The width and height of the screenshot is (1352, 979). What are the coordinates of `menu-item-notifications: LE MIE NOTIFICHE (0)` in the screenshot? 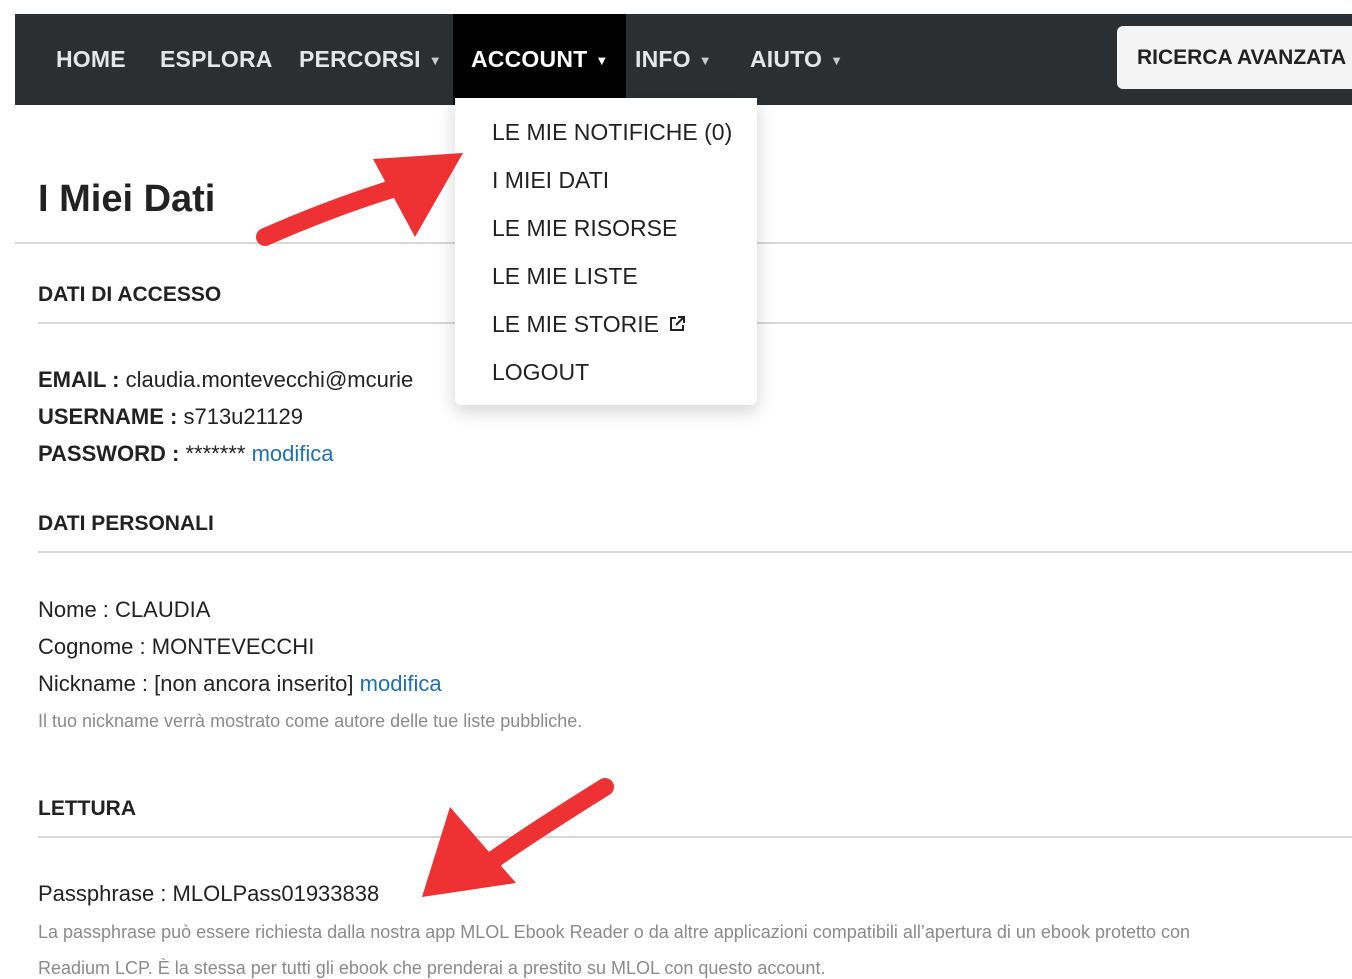 It's located at (612, 132).